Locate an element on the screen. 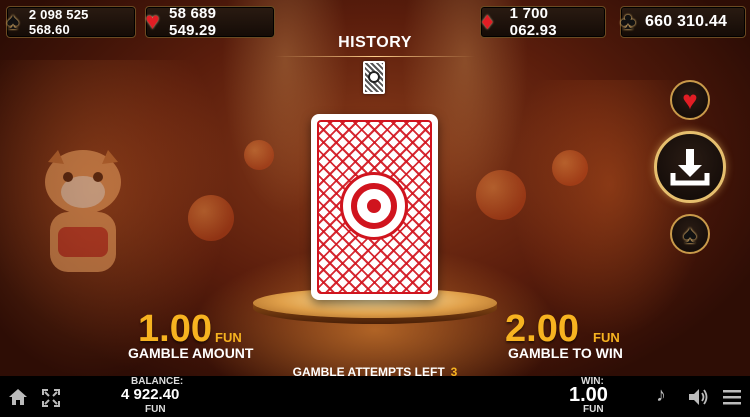  win-unit: FUN is located at coordinates (593, 409).